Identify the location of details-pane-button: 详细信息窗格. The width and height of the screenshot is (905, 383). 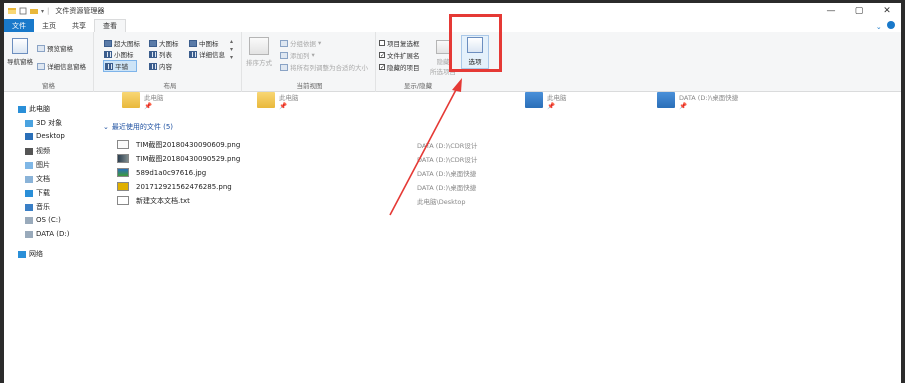
(61, 66).